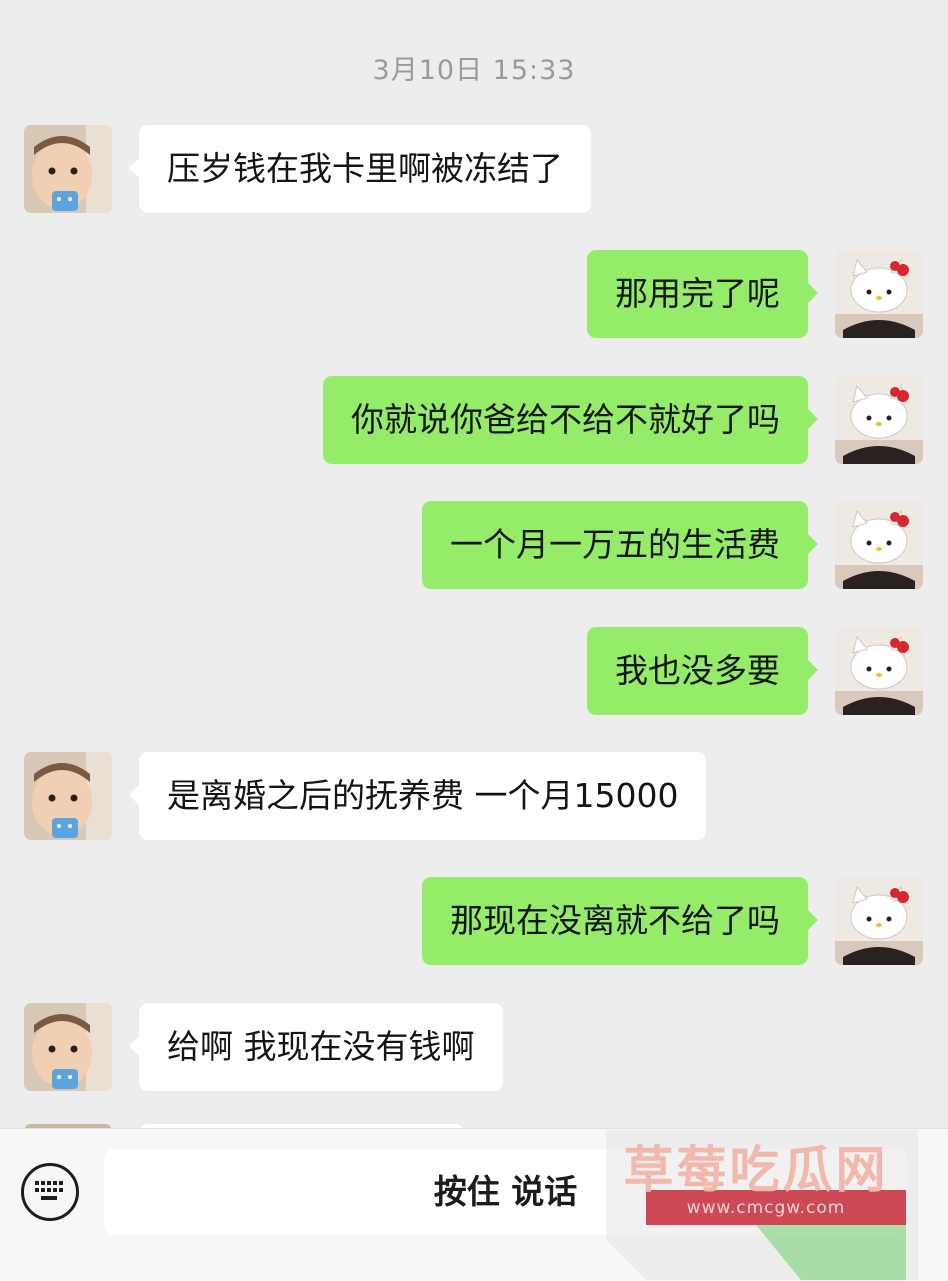 The image size is (948, 1281). I want to click on message-bubble-outgoing: 那现在没离就不给了吗, so click(620, 921).